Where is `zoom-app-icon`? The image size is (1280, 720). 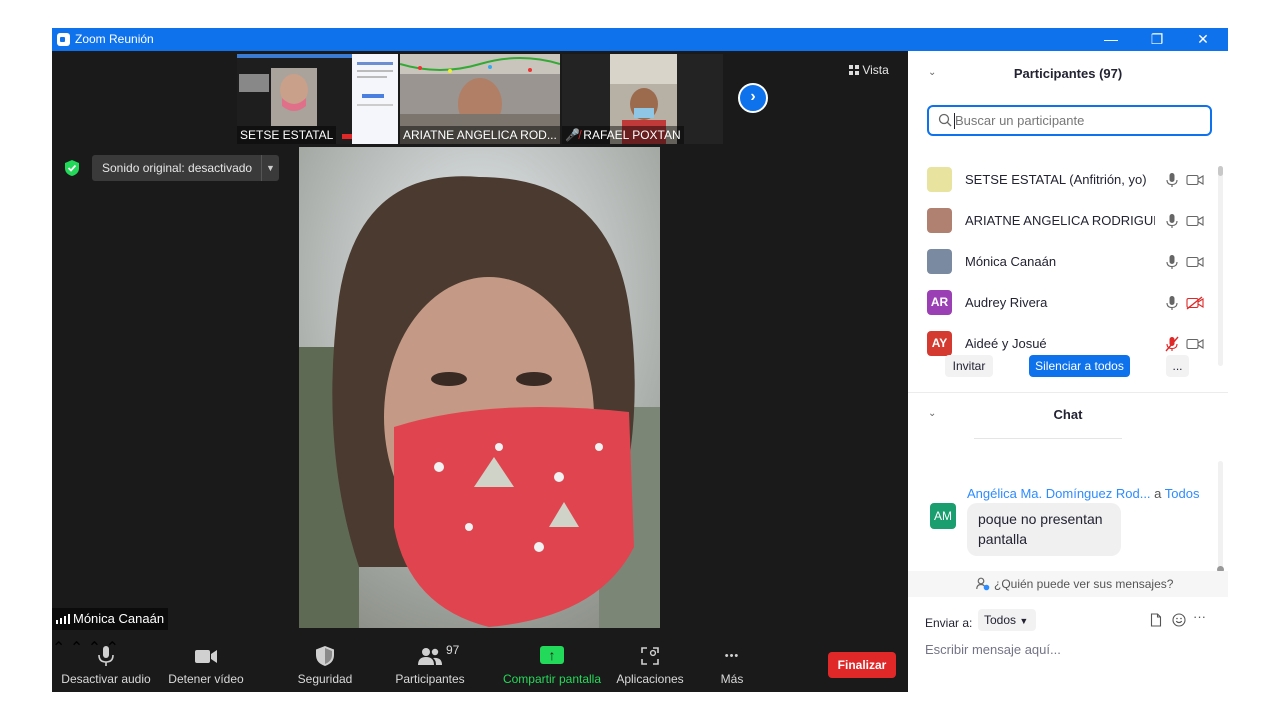
zoom-app-icon is located at coordinates (63, 39).